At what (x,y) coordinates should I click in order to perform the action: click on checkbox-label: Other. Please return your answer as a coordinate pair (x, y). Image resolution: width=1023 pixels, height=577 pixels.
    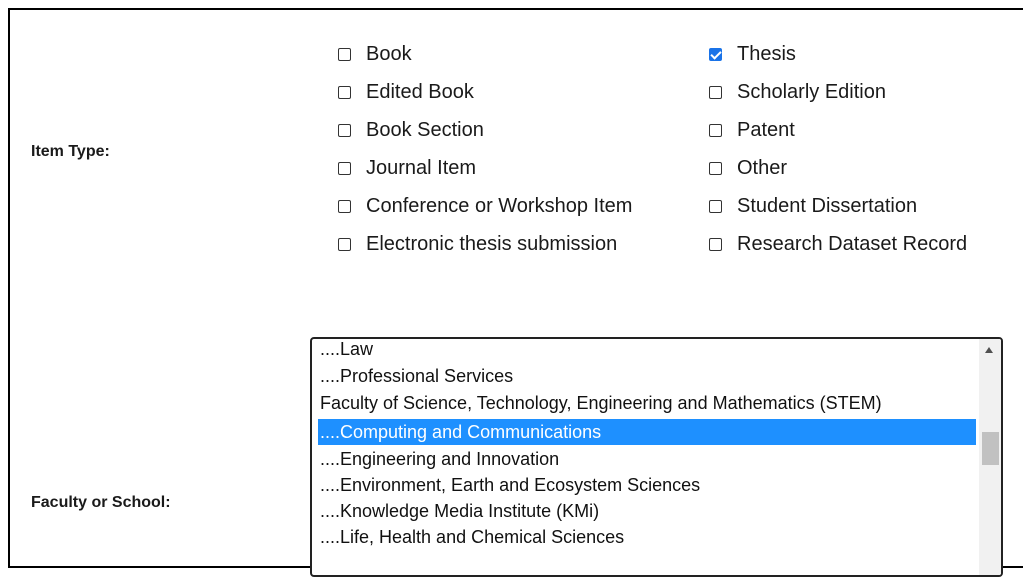
    Looking at the image, I should click on (762, 167).